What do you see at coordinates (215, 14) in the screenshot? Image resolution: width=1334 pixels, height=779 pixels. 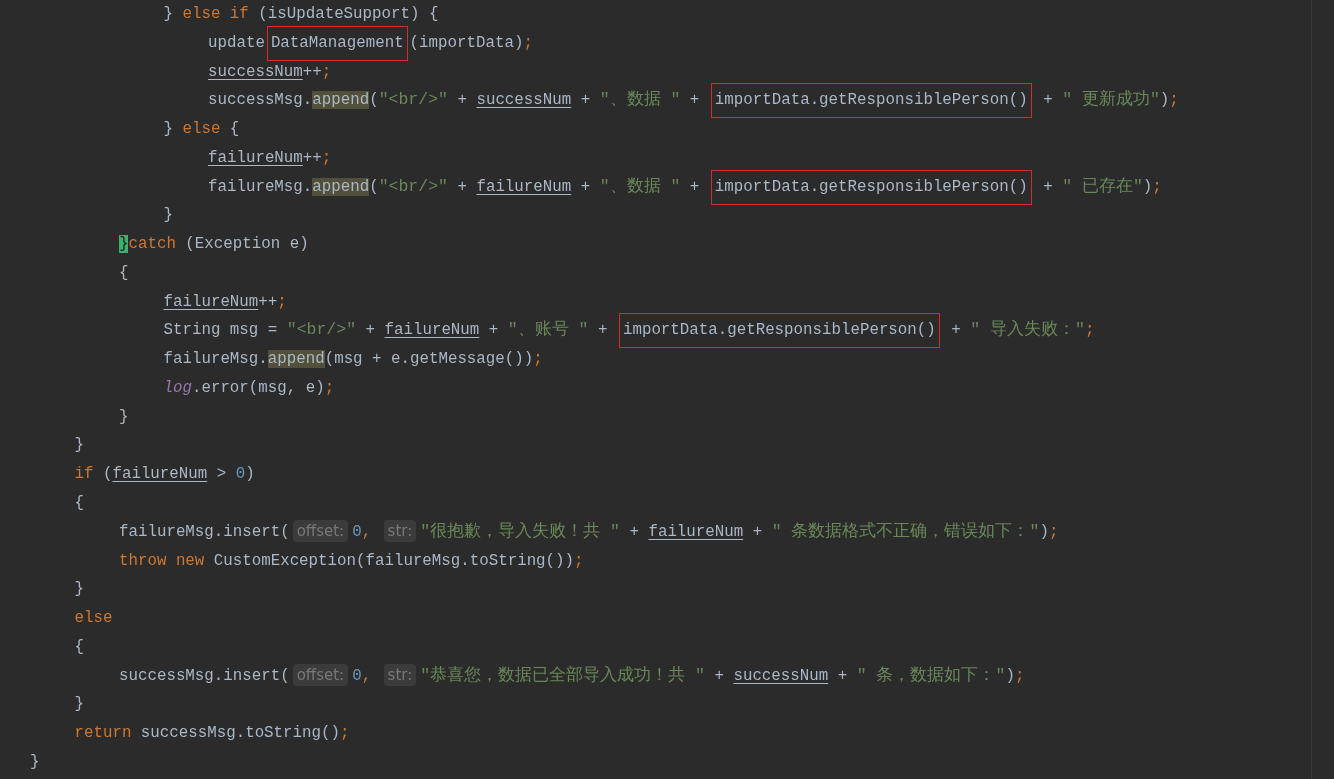 I see `keyword: else if` at bounding box center [215, 14].